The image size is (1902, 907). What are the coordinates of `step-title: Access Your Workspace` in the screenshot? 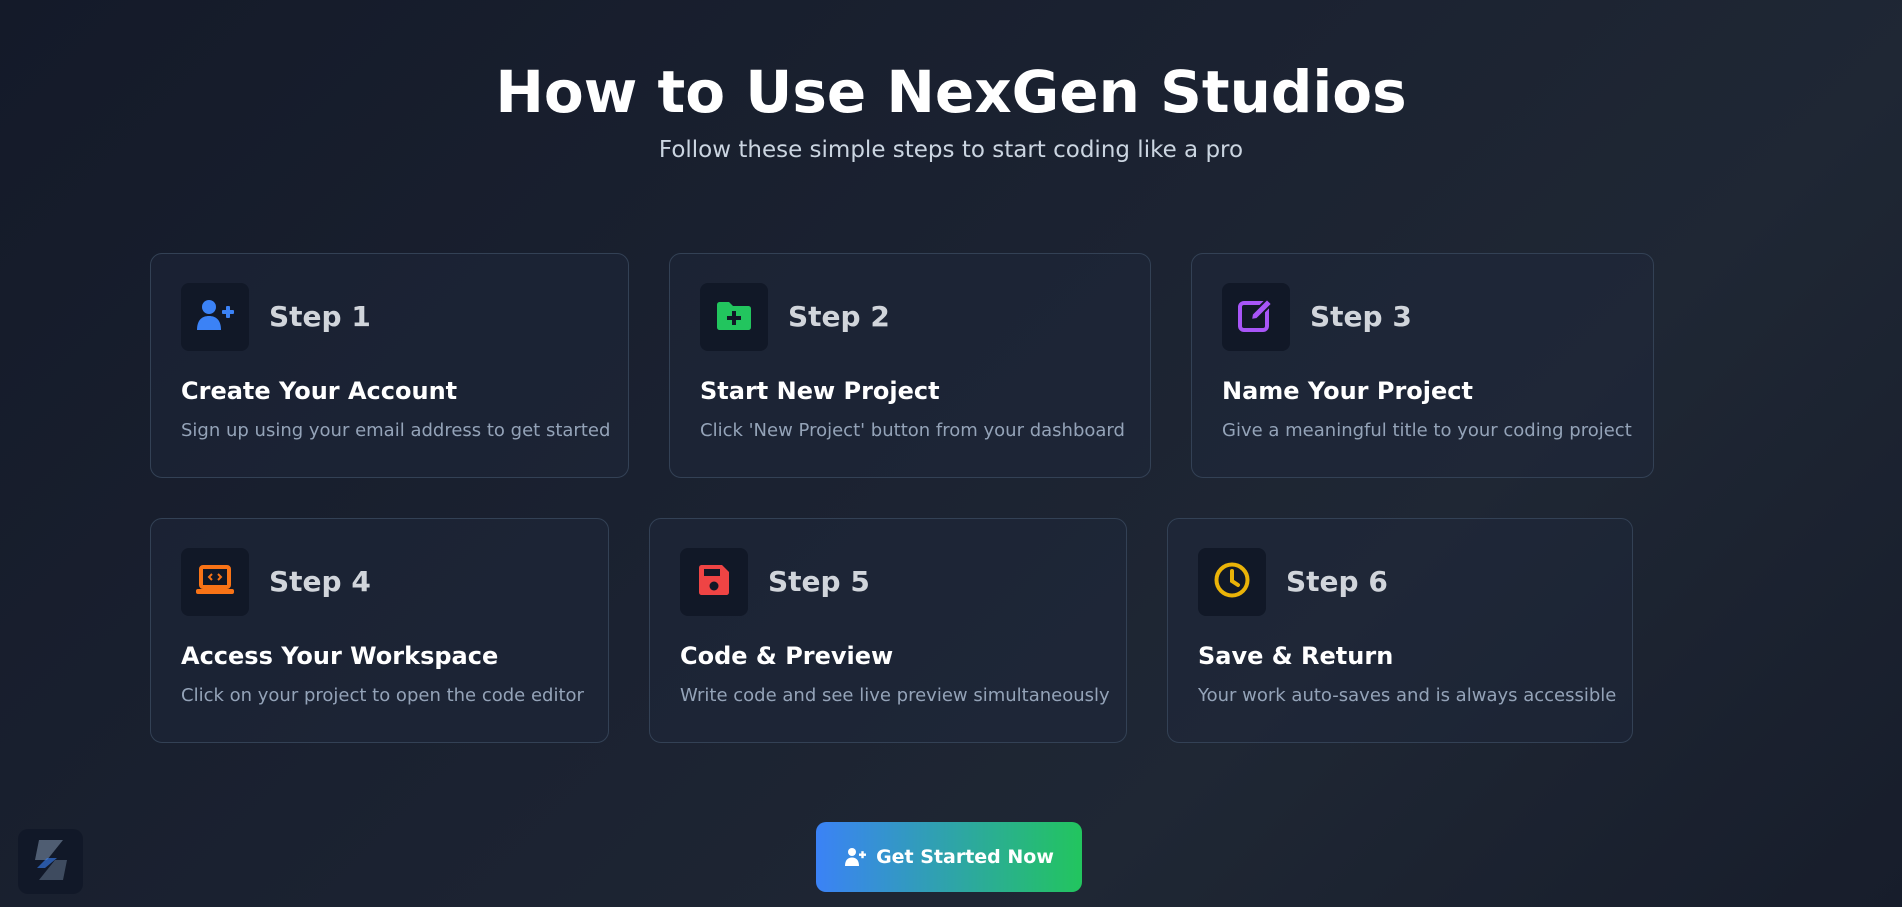 It's located at (340, 656).